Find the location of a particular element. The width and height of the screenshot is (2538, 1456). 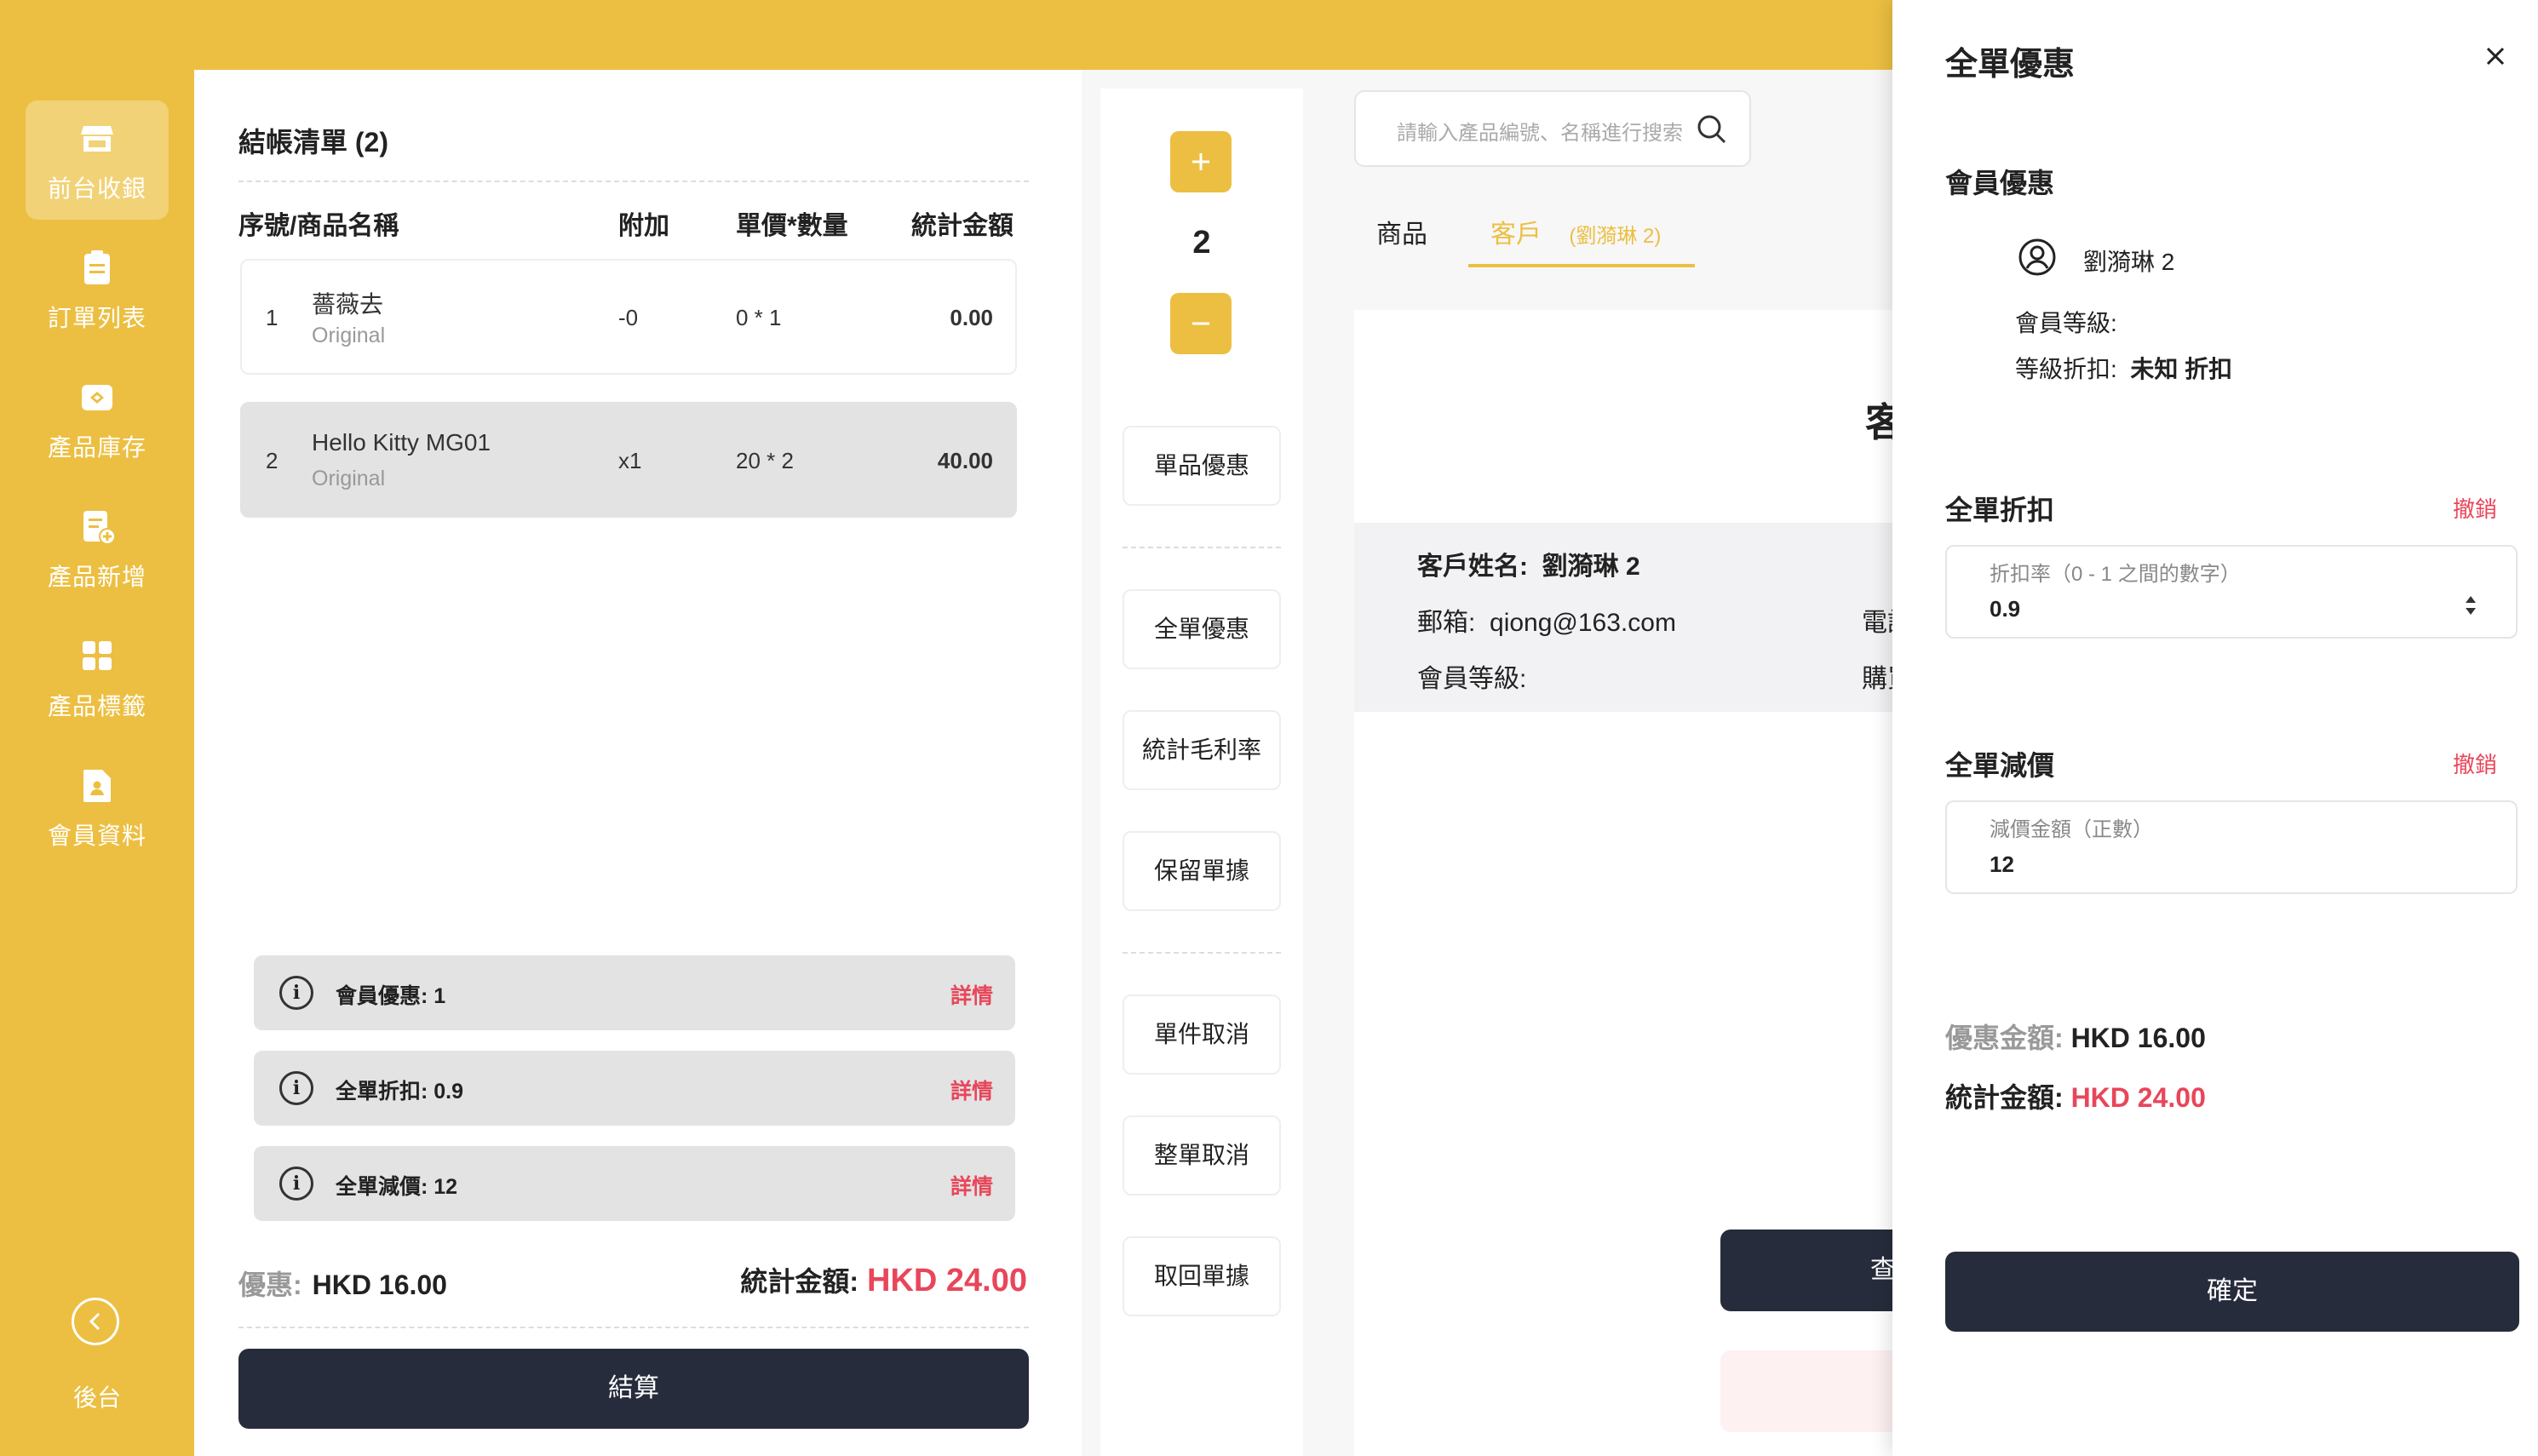

number-spinner-icon is located at coordinates (2471, 605).